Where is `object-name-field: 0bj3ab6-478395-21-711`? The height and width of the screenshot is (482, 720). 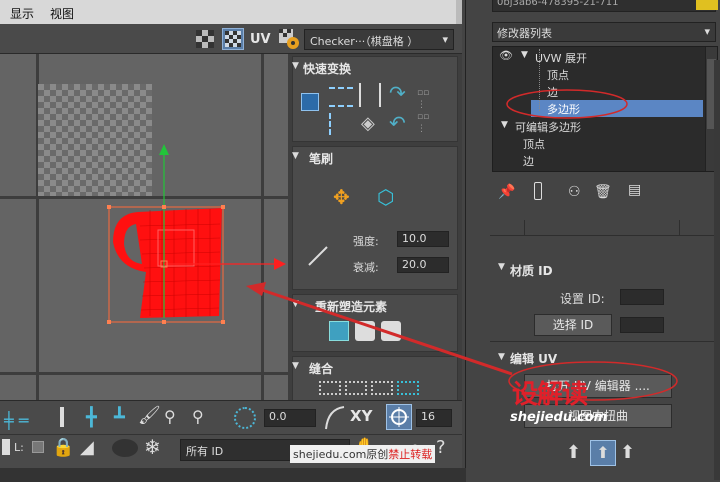 object-name-field: 0bj3ab6-478395-21-711 is located at coordinates (604, 6).